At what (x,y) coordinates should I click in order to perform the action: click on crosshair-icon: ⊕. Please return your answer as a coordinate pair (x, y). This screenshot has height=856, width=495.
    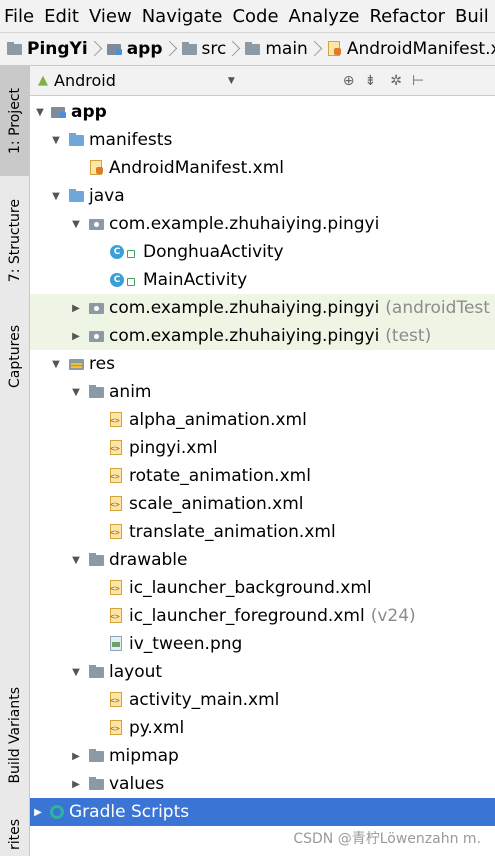
    Looking at the image, I should click on (349, 81).